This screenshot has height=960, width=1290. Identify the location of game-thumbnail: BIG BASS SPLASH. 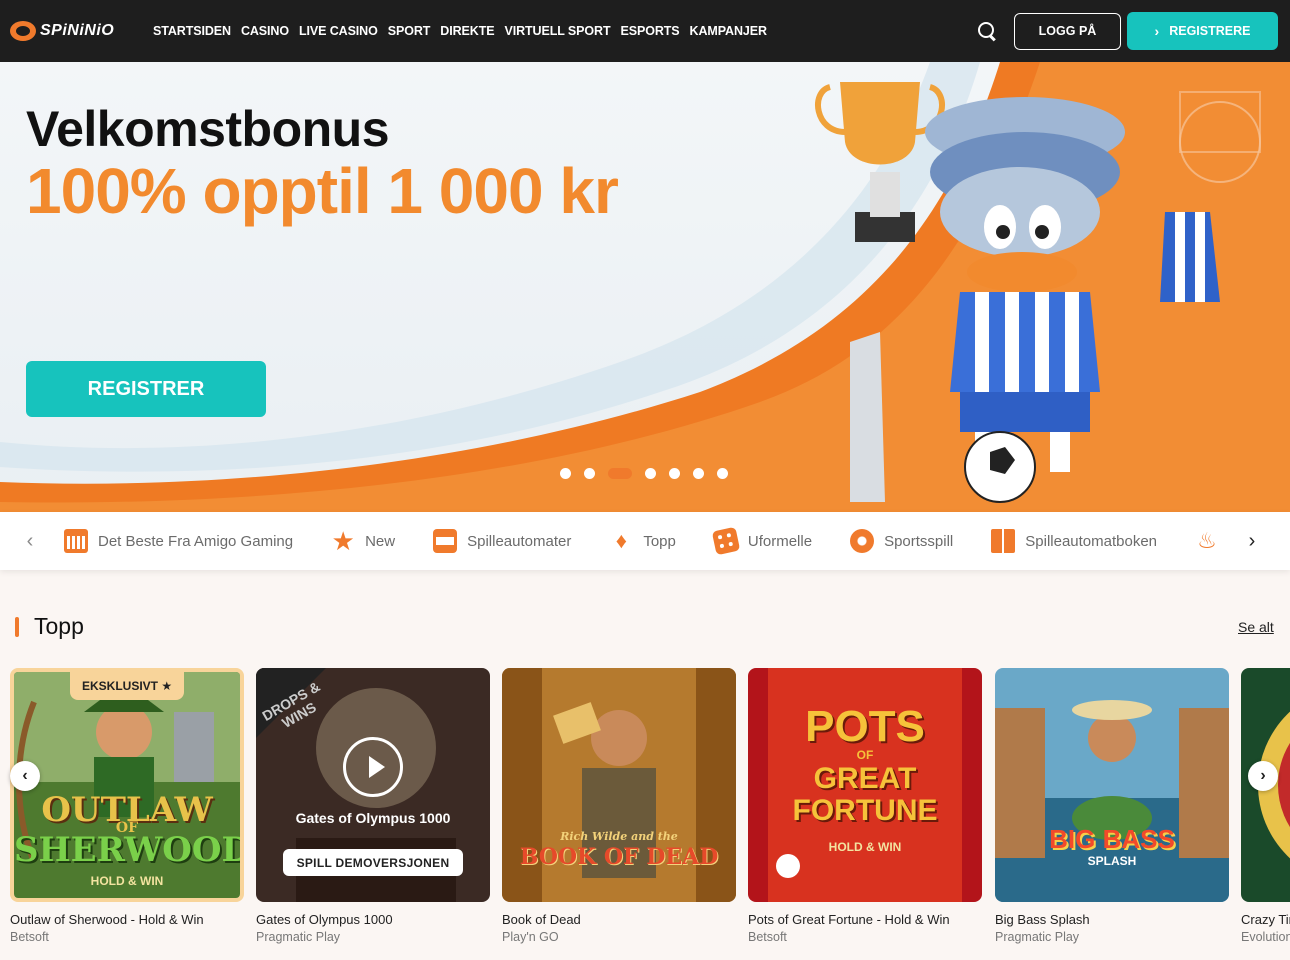
(1112, 785).